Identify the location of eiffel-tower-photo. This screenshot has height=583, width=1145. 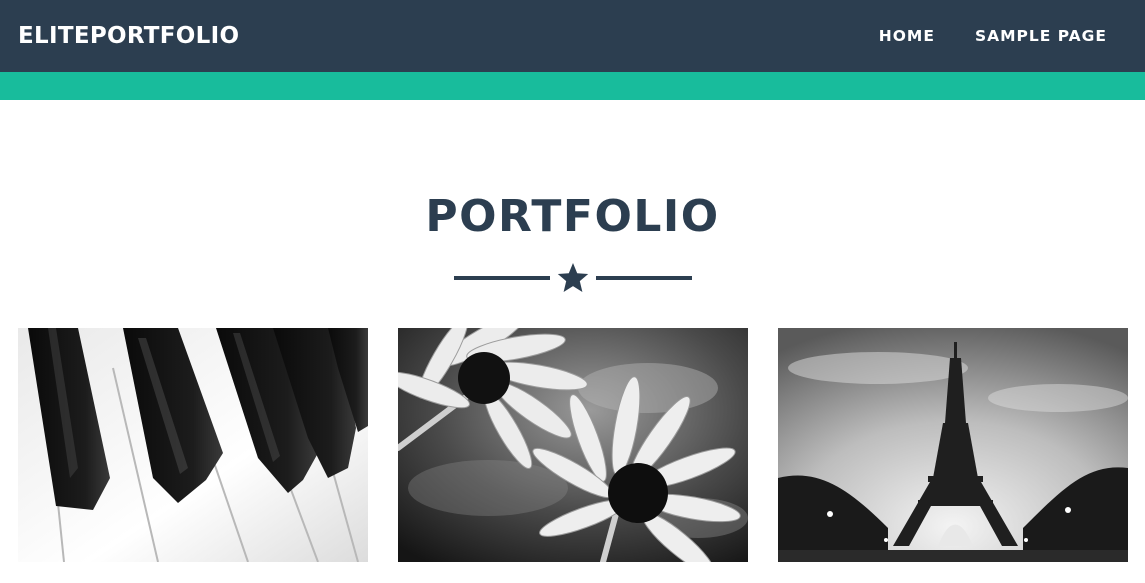
(953, 445).